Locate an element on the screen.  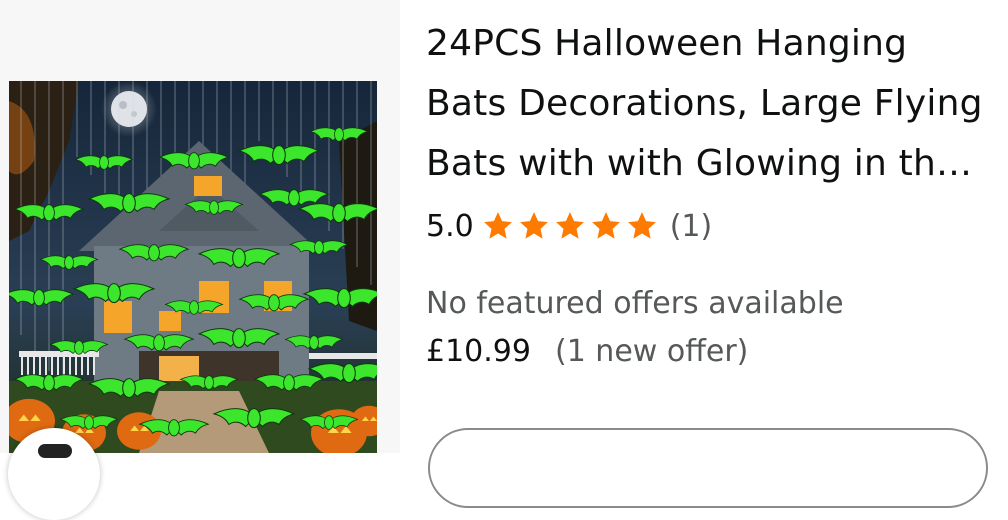
new-offer-link: (1 new offer) is located at coordinates (651, 351).